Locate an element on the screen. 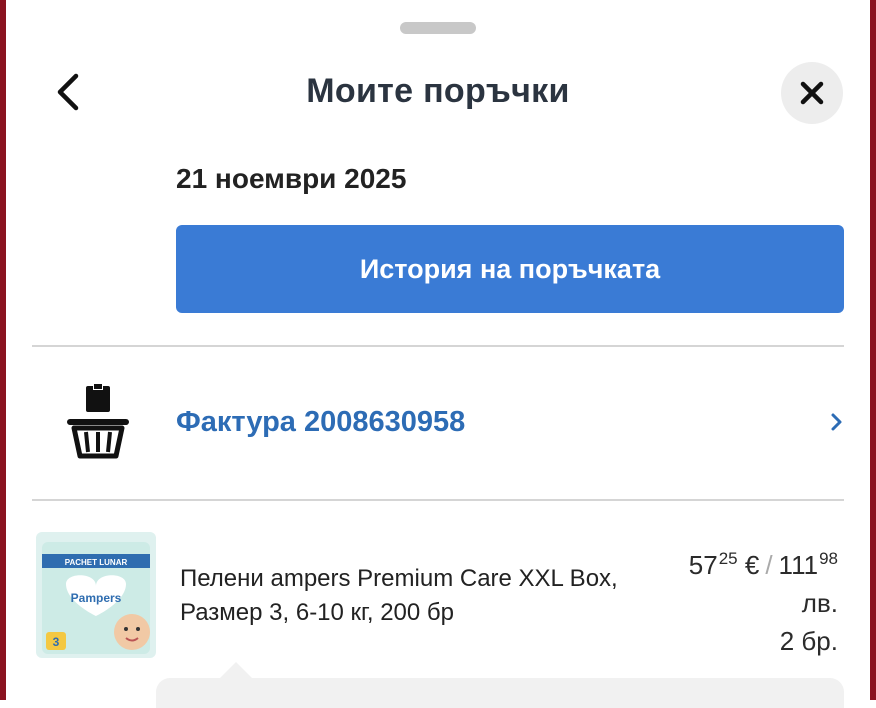 The width and height of the screenshot is (876, 708). price-eur-main: 57 is located at coordinates (703, 565).